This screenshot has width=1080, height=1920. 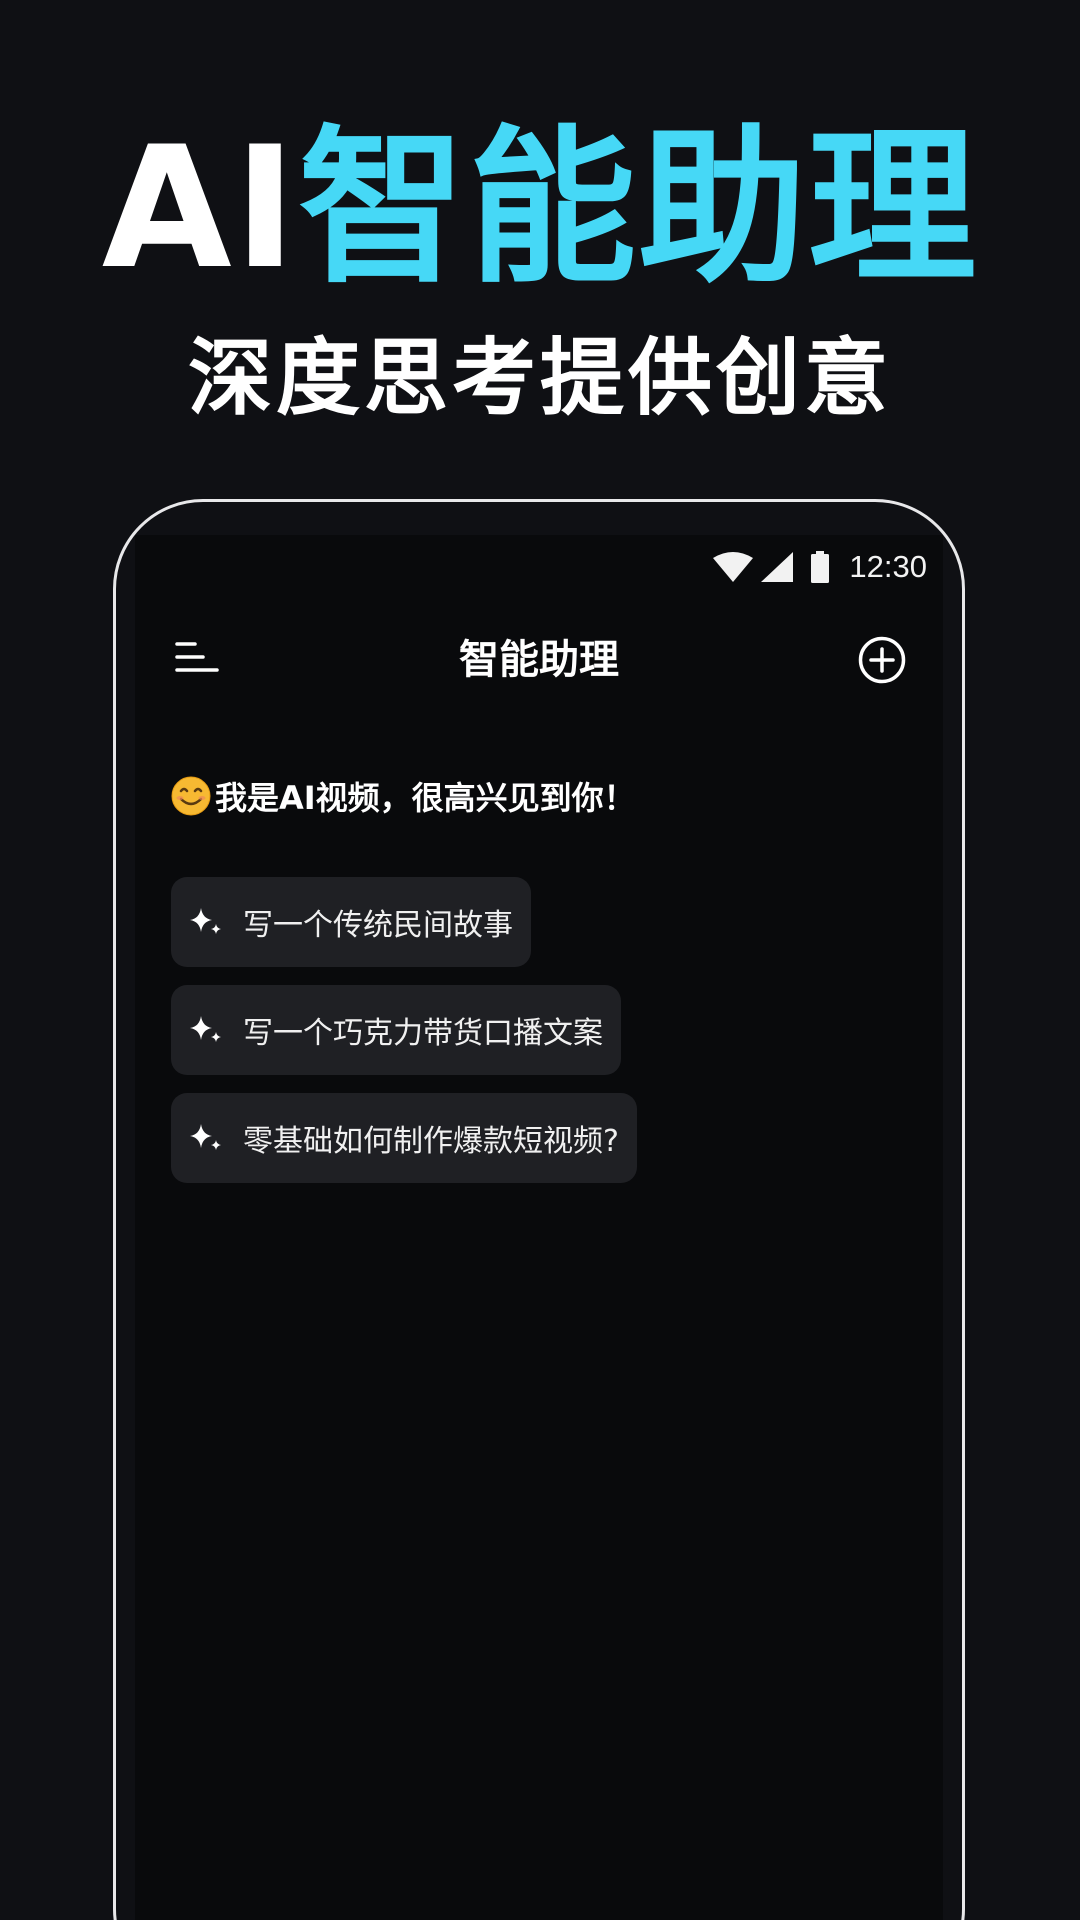 I want to click on suggestion-list: 写一个传统民间故事 写一个巧克力带货口播文案 零基础如何制作爆款短视频?, so click(x=404, y=1039).